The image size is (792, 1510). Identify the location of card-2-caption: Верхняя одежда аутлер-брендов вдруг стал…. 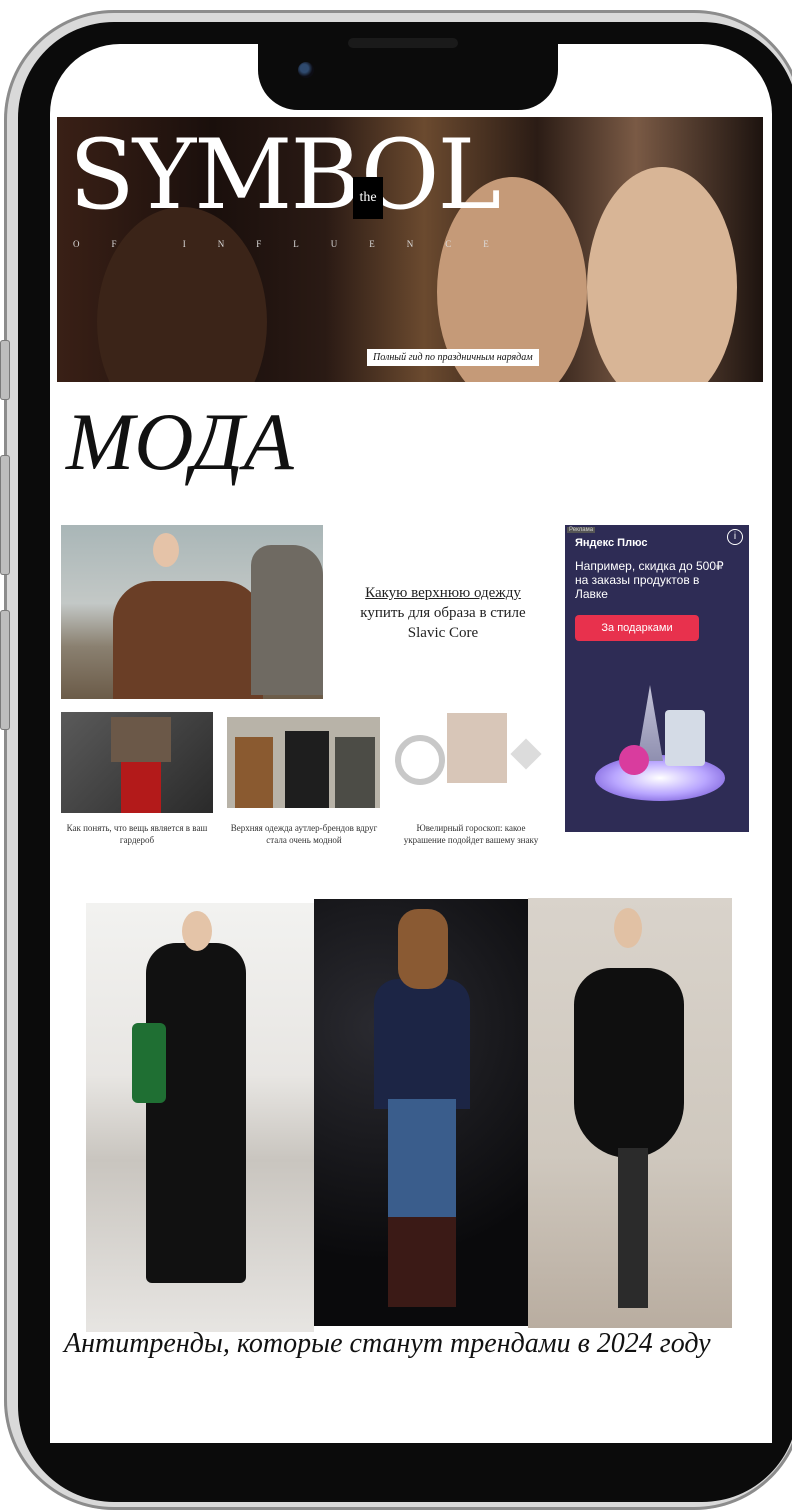
(304, 834).